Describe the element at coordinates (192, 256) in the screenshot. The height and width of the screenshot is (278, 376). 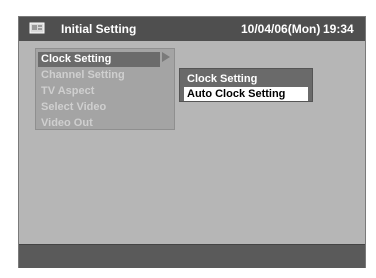
I see `status-bar` at that location.